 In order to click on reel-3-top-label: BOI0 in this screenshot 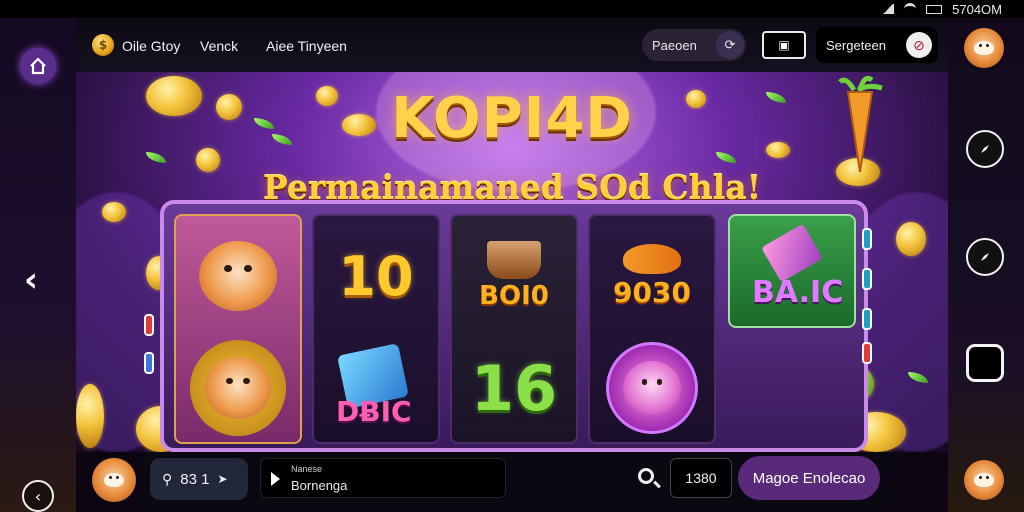, I will do `click(514, 296)`.